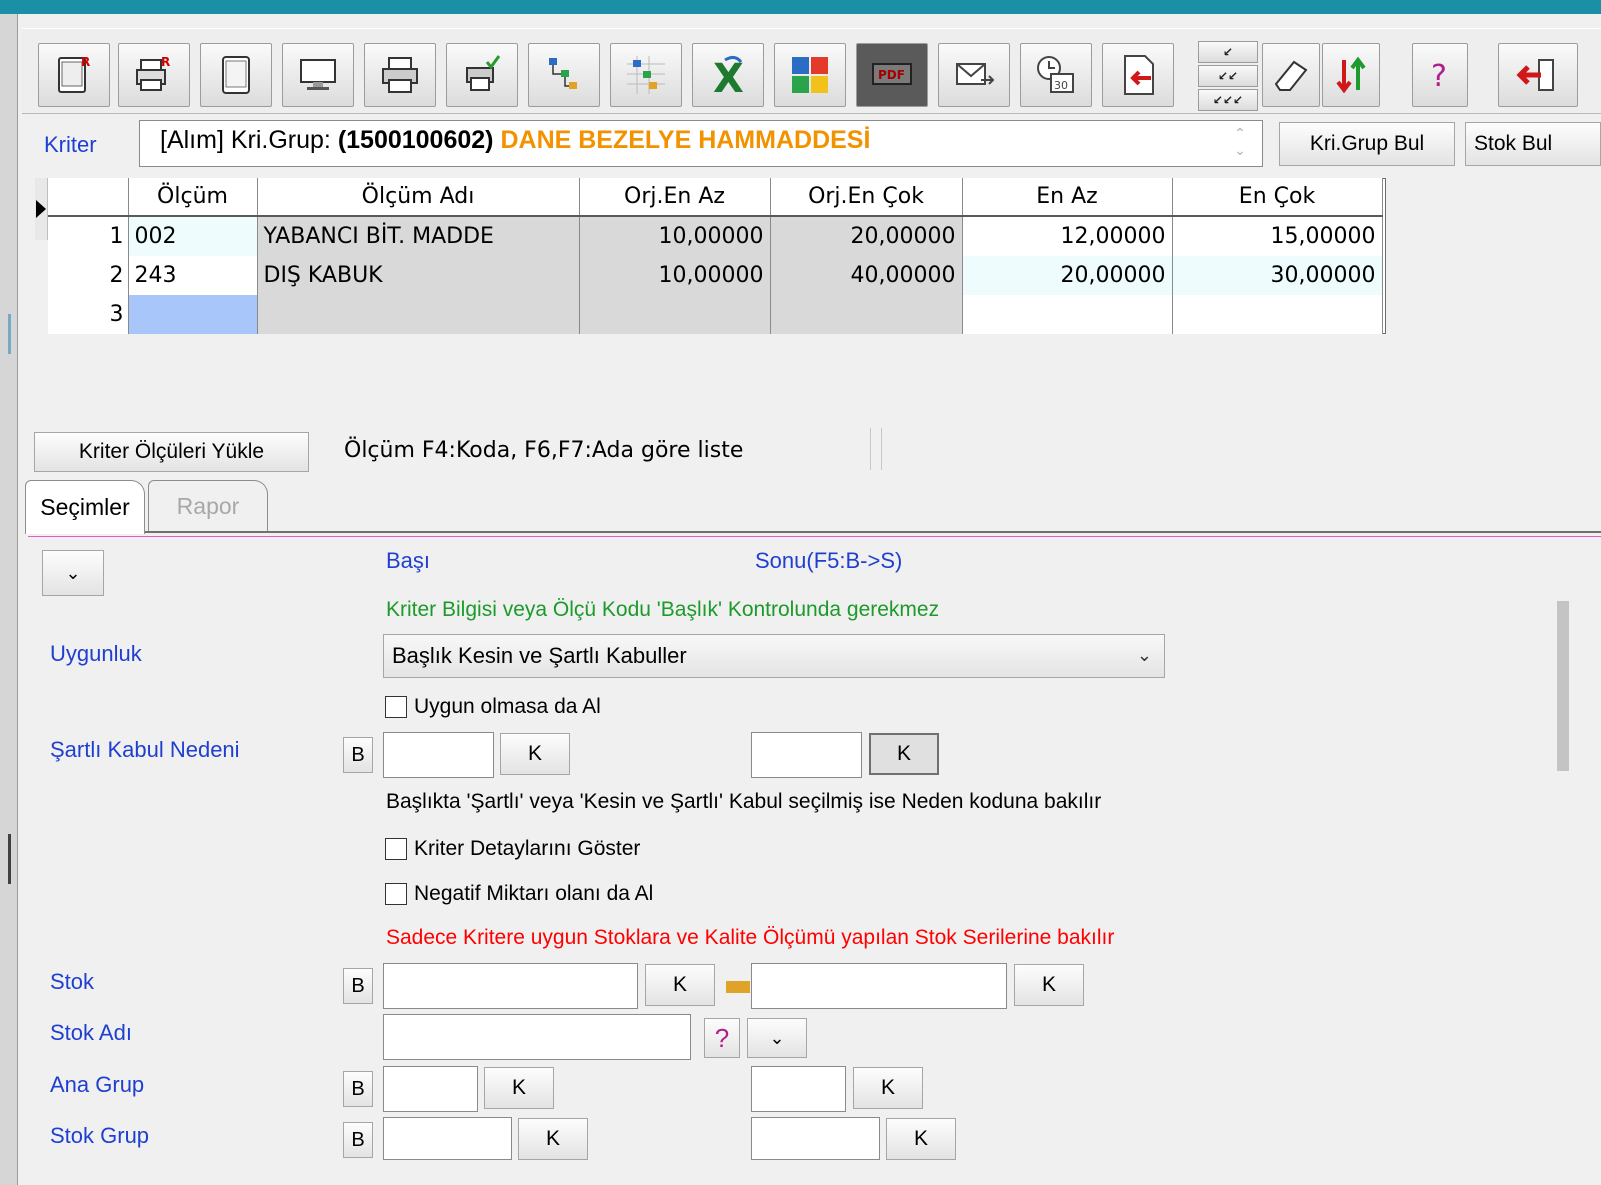 The width and height of the screenshot is (1601, 1185). Describe the element at coordinates (646, 75) in the screenshot. I see `tree-grid-icon` at that location.